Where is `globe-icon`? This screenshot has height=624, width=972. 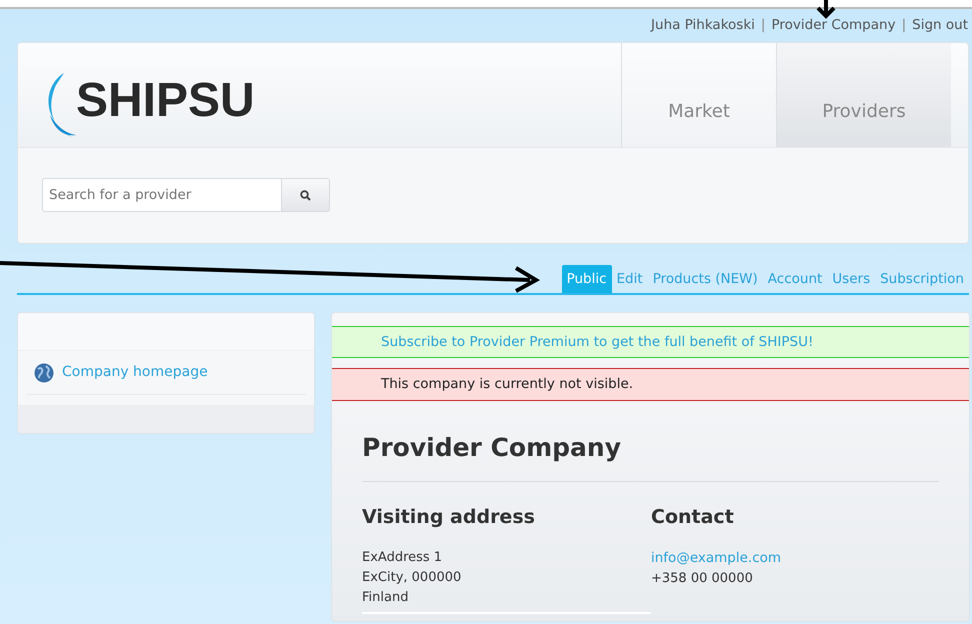 globe-icon is located at coordinates (44, 372).